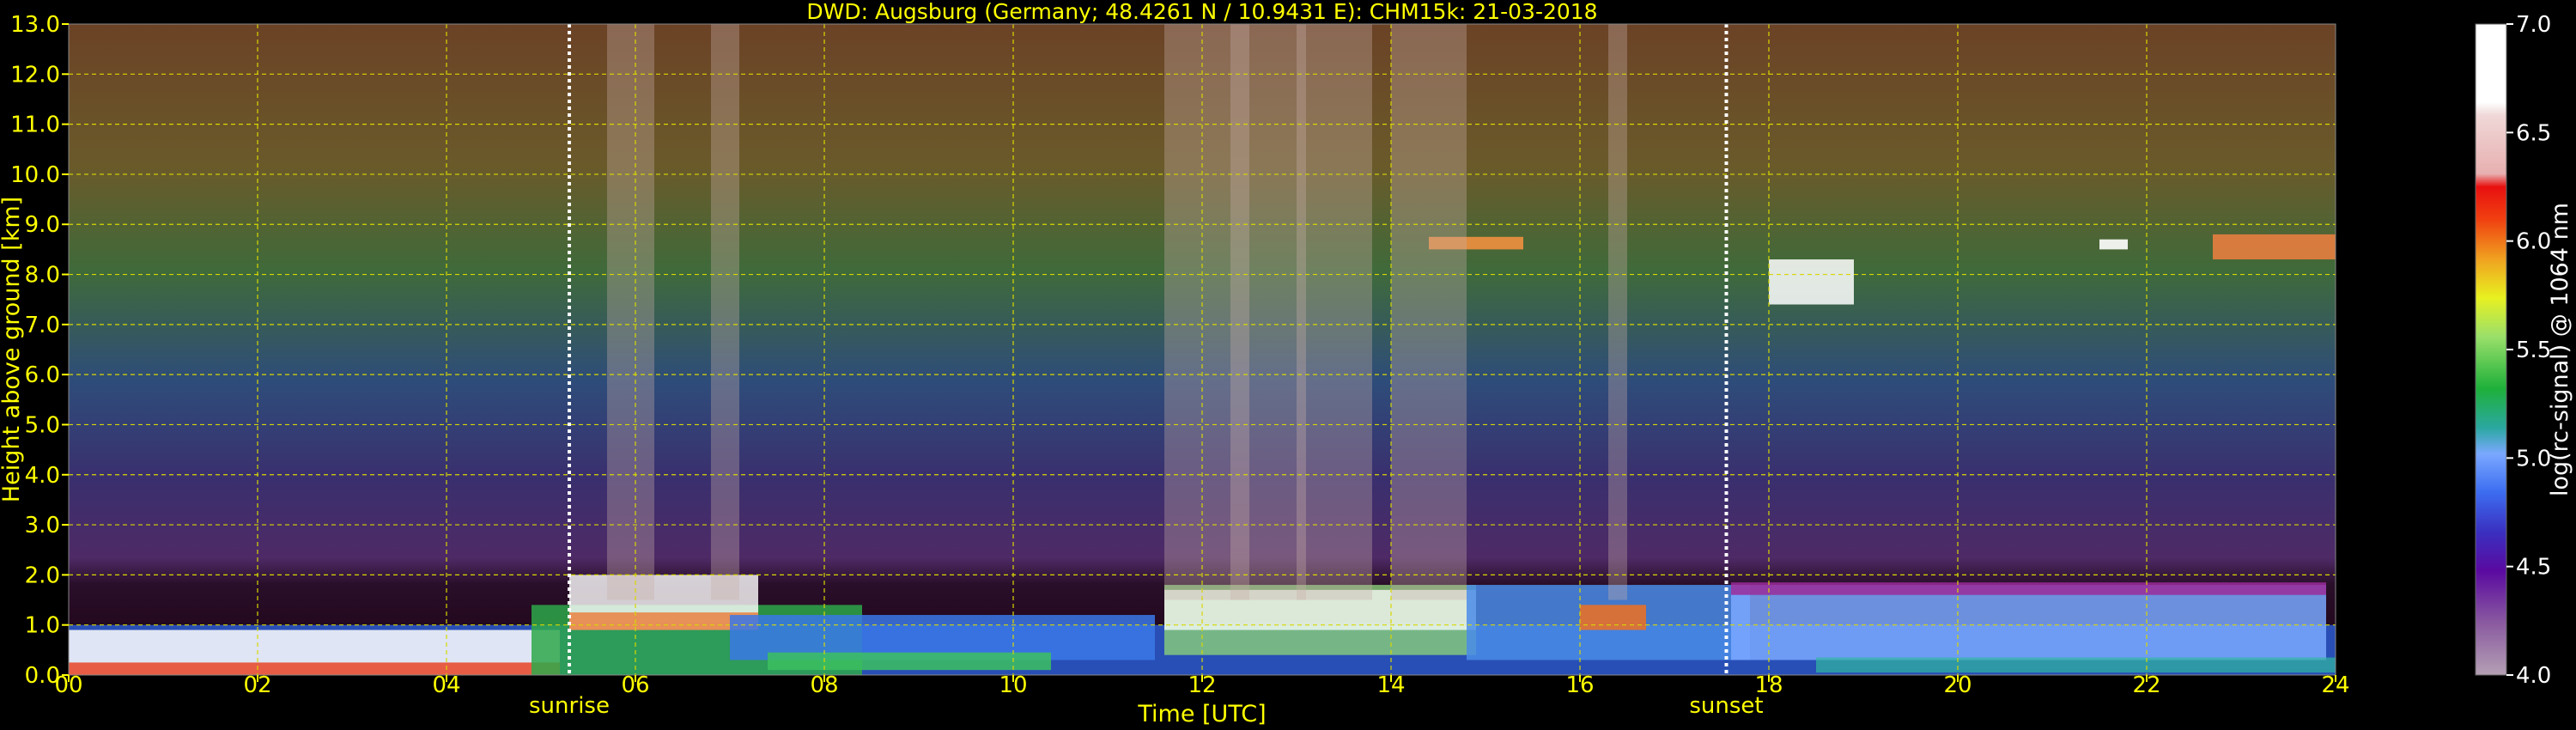 This screenshot has height=730, width=2576. Describe the element at coordinates (35, 125) in the screenshot. I see `y-tick-label: 11.0` at that location.